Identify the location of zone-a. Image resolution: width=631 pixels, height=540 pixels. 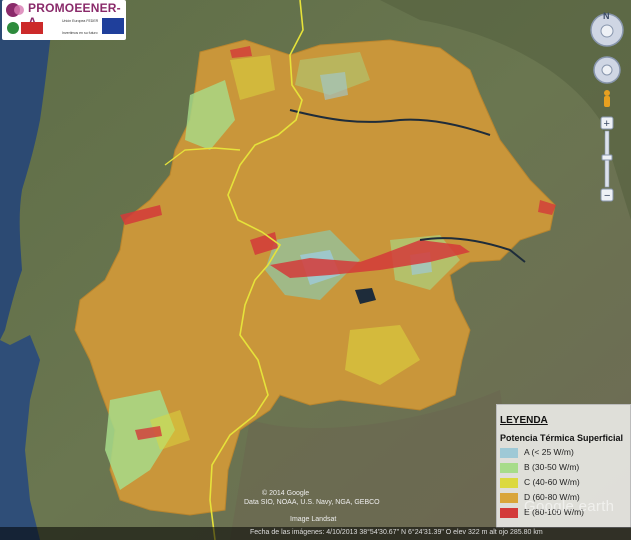
(334, 86).